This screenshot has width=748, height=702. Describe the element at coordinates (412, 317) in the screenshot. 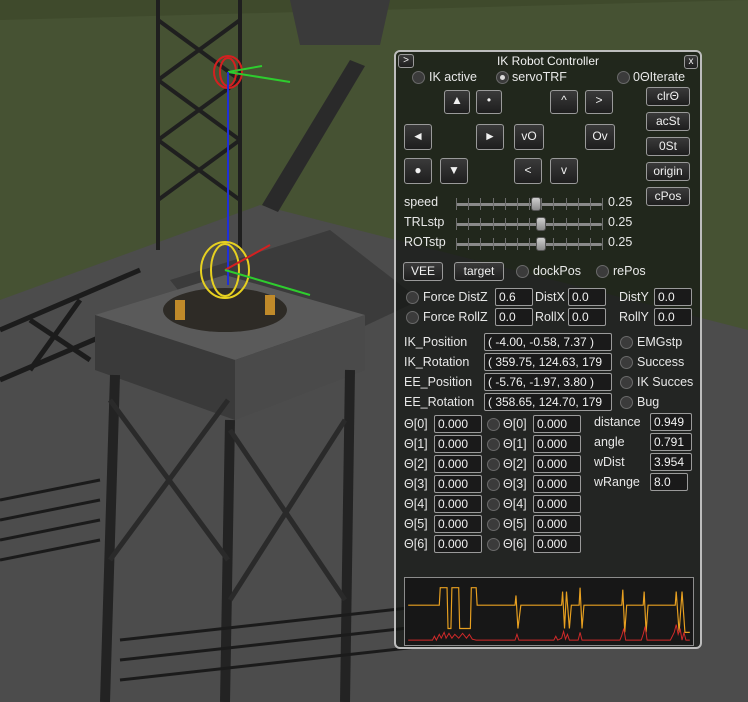

I see `force-roll-toggle` at that location.